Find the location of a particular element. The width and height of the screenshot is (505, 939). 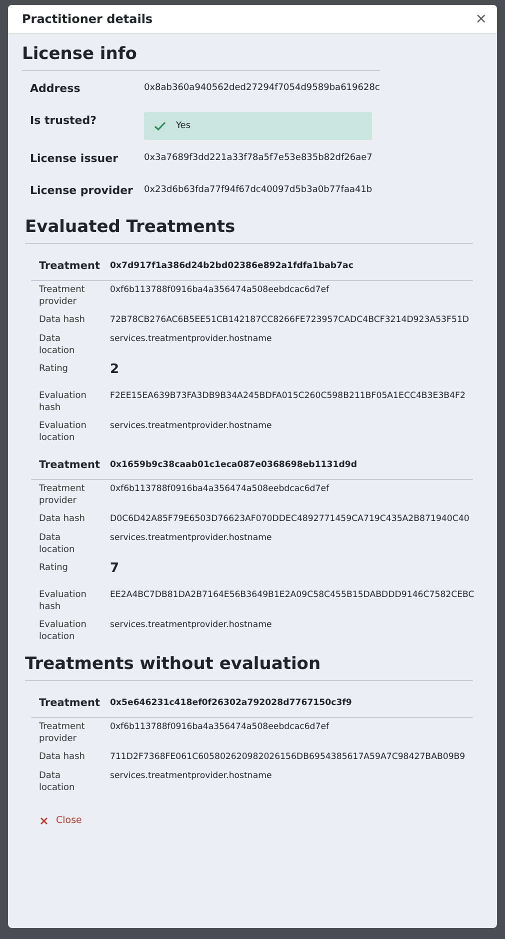

dialog-title: Practitioner details is located at coordinates (87, 19).